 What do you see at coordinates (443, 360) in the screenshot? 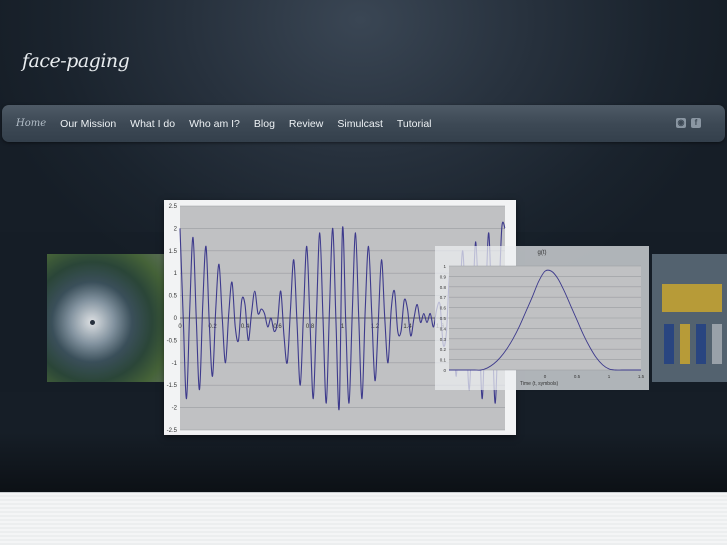
I see `y-tick-label: 0.1` at bounding box center [443, 360].